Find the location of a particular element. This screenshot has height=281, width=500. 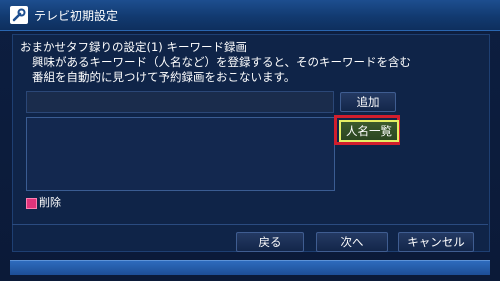

back-button: 戻る is located at coordinates (270, 242).